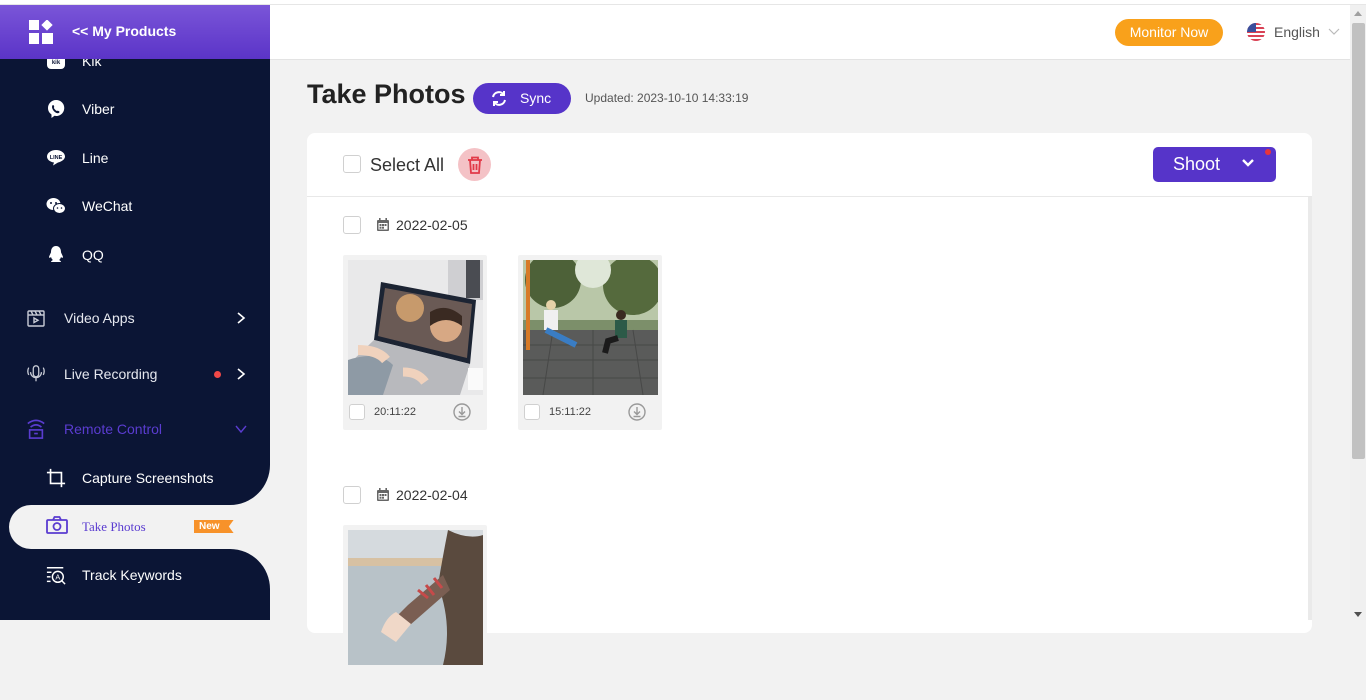 Image resolution: width=1366 pixels, height=700 pixels. Describe the element at coordinates (395, 412) in the screenshot. I see `photo-time: 20:11:22` at that location.